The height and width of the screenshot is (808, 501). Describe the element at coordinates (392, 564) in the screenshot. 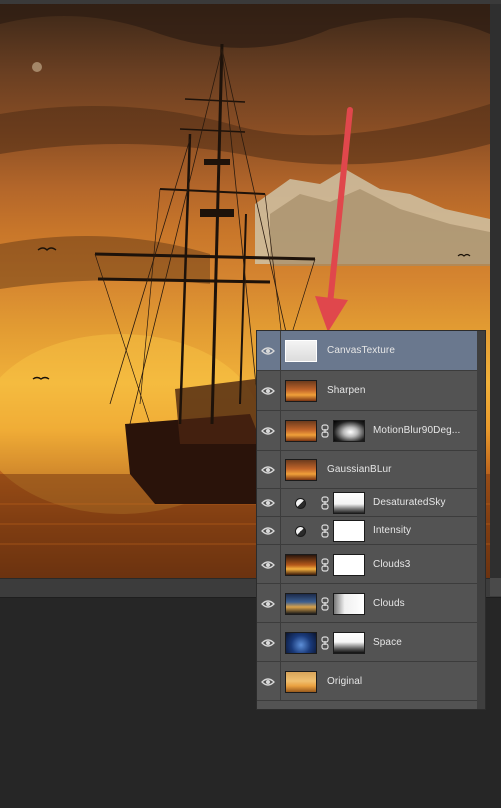

I see `layer-name: Clouds3` at that location.